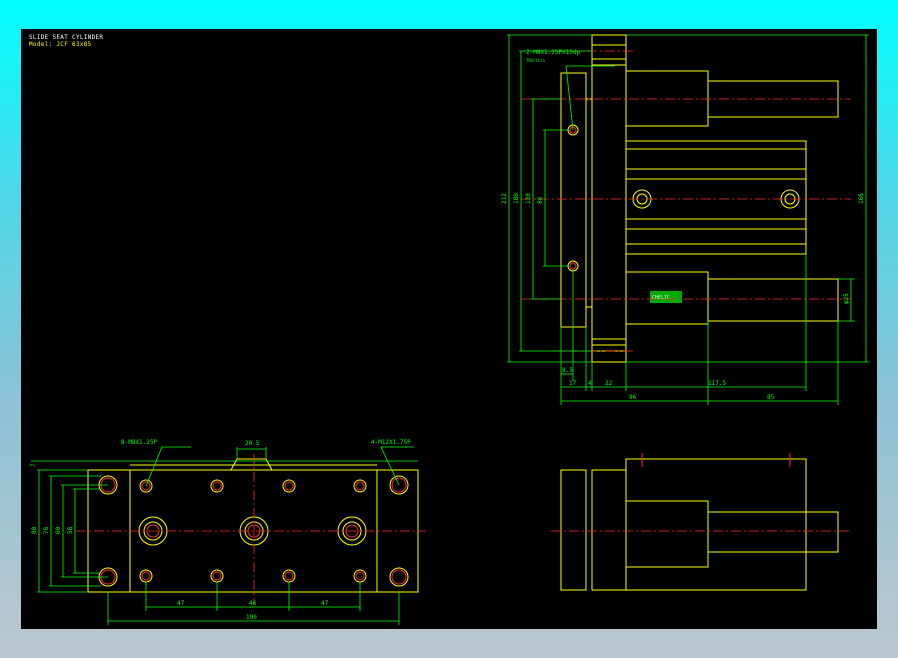  I want to click on dim-80: 80, so click(34, 530).